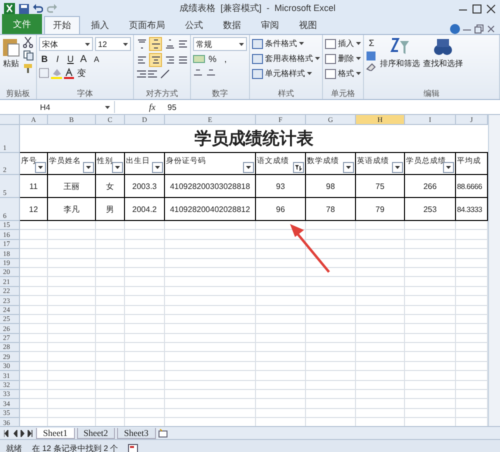 Image resolution: width=500 pixels, height=452 pixels. Describe the element at coordinates (57, 59) in the screenshot. I see `italic-button: I` at that location.